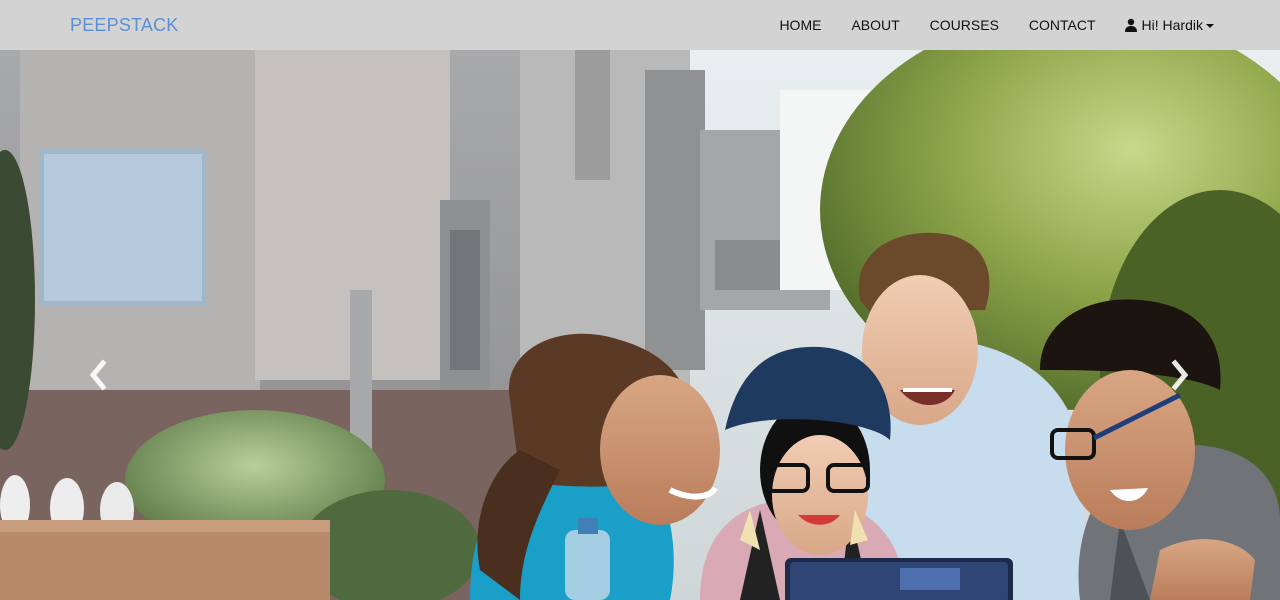 Image resolution: width=1280 pixels, height=600 pixels. What do you see at coordinates (1172, 25) in the screenshot?
I see `user-greeting-label: Hi! Hardik` at bounding box center [1172, 25].